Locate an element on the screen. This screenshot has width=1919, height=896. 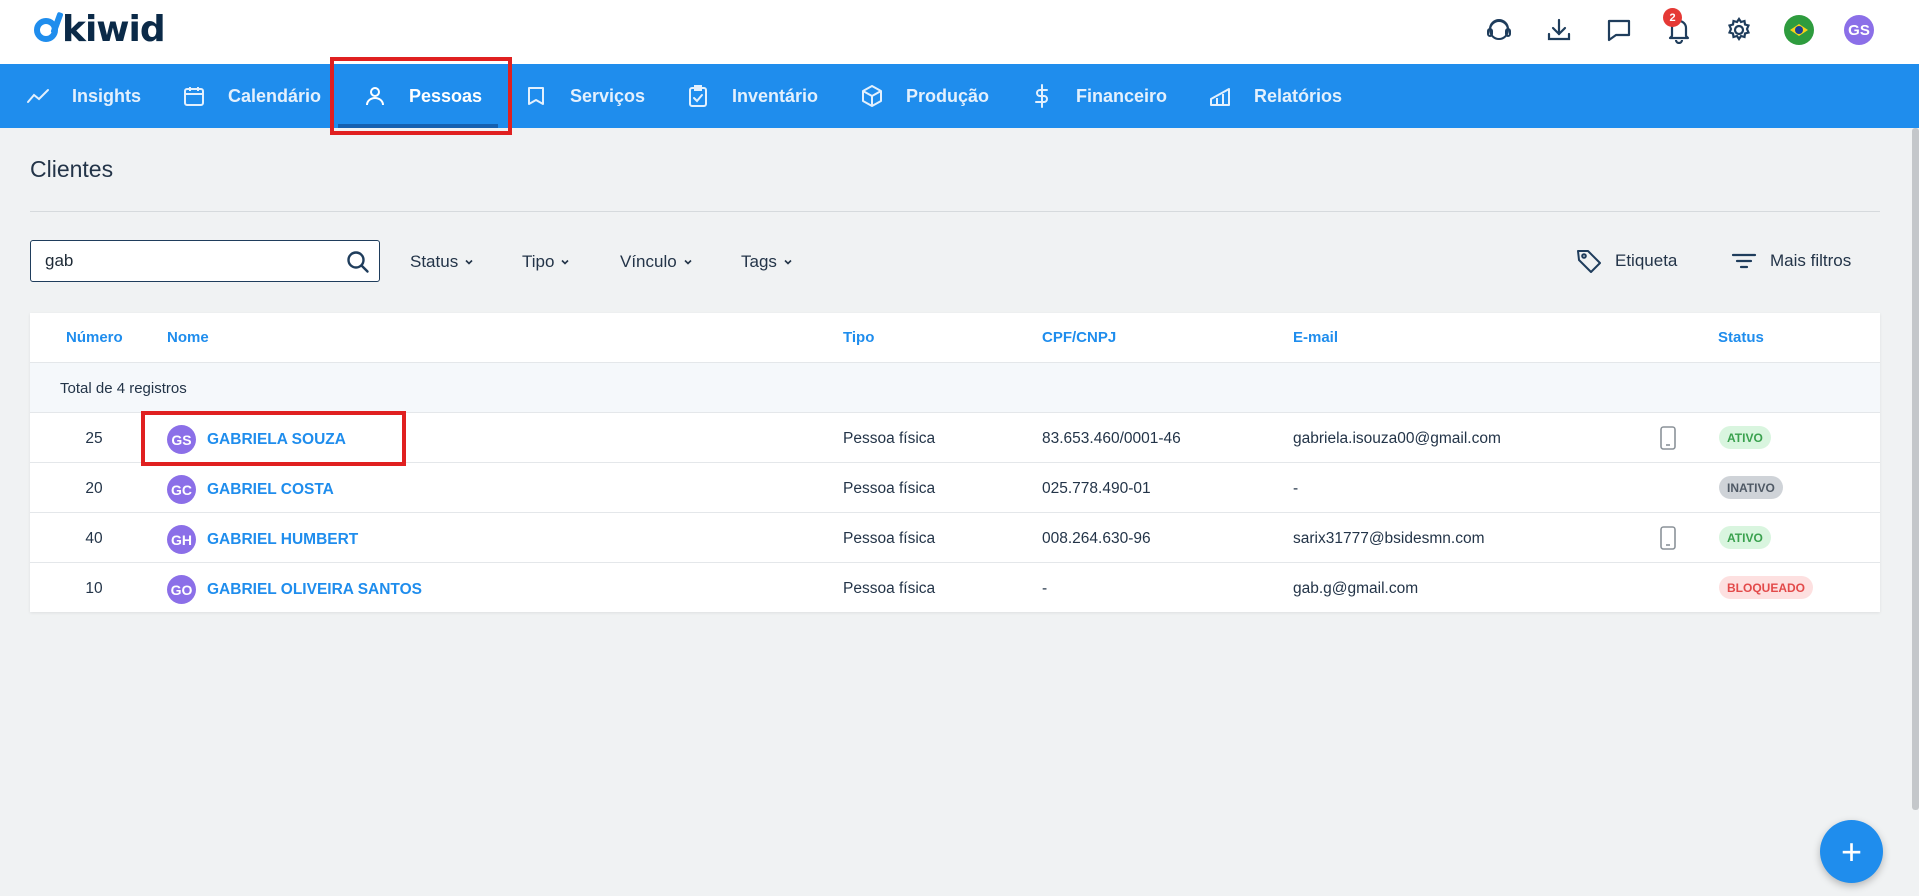
top-icons: 2 GS is located at coordinates (1667, 28).